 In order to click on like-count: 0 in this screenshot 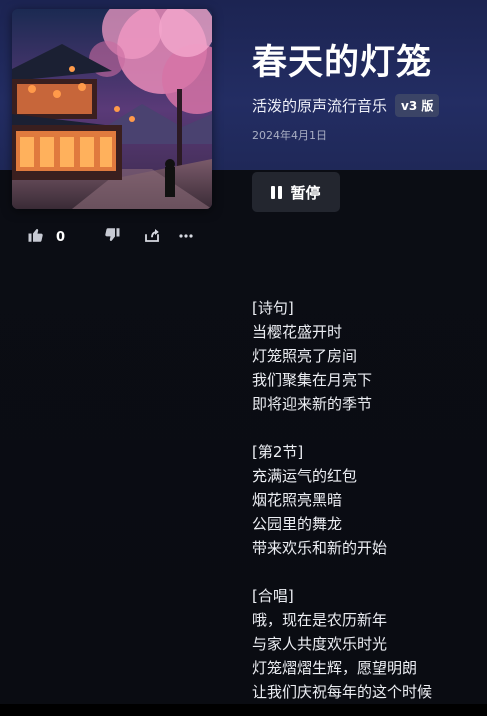, I will do `click(61, 237)`.